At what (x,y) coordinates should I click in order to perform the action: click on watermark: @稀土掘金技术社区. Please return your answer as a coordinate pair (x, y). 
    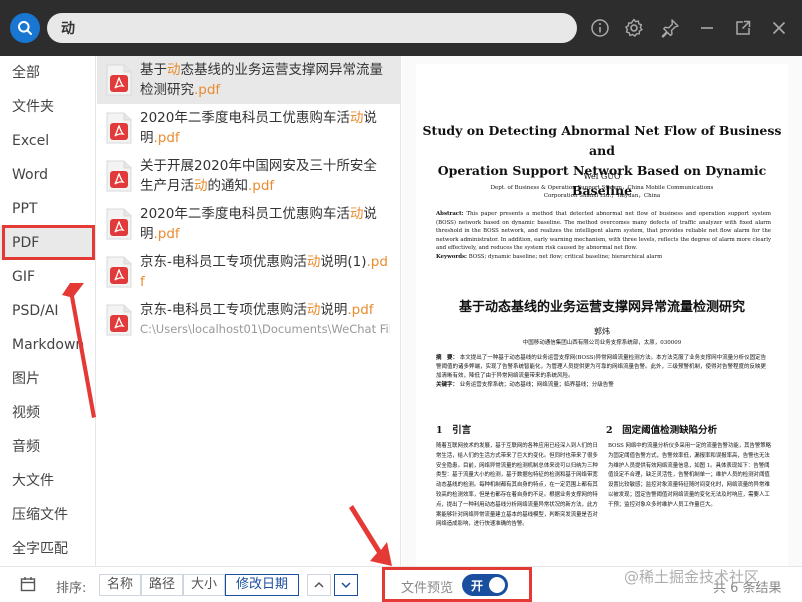
    Looking at the image, I should click on (692, 577).